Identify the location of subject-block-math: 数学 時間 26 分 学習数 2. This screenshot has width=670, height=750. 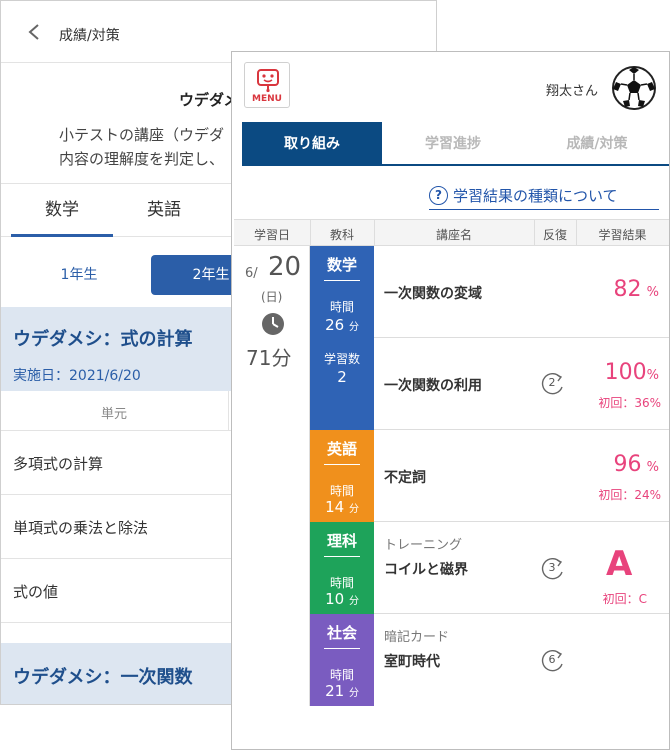
(342, 338).